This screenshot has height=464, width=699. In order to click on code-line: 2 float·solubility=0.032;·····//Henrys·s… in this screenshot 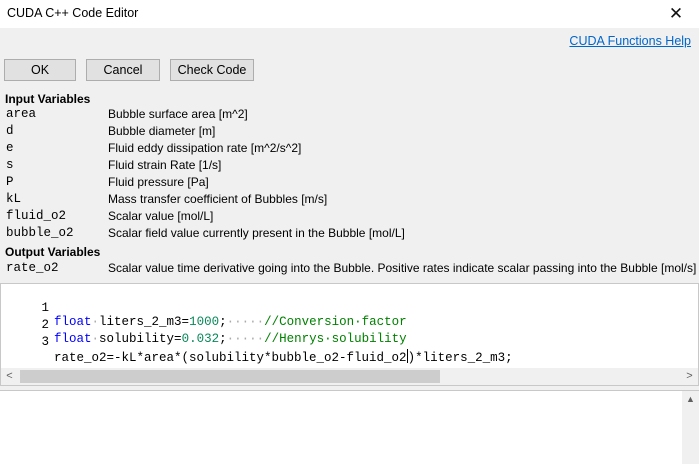, I will do `click(203, 325)`.